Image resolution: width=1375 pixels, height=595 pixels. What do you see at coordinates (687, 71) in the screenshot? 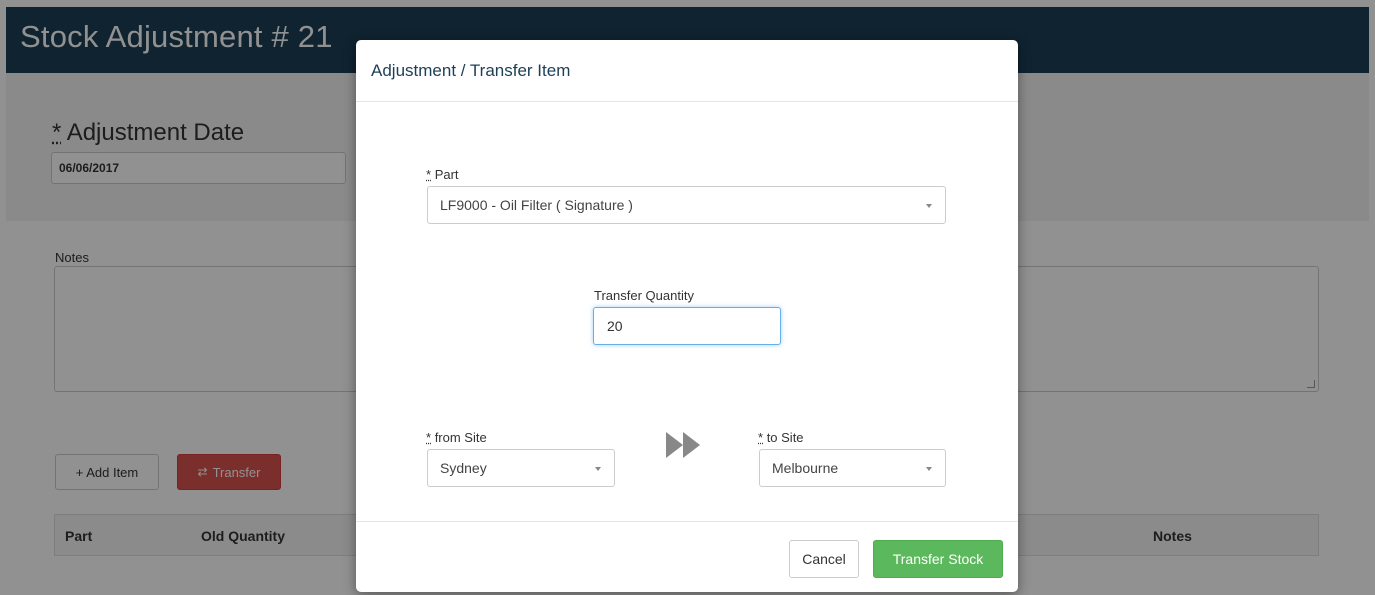
I see `modal-header: Adjustment / Transfer Item` at bounding box center [687, 71].